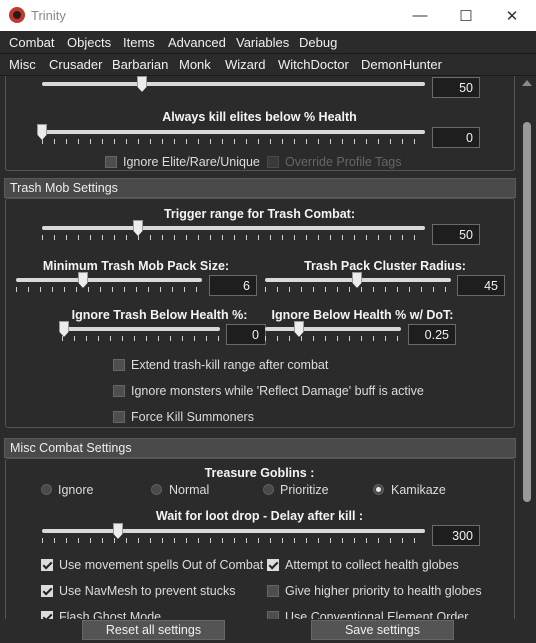  I want to click on ignore-health-value: 0, so click(246, 334).